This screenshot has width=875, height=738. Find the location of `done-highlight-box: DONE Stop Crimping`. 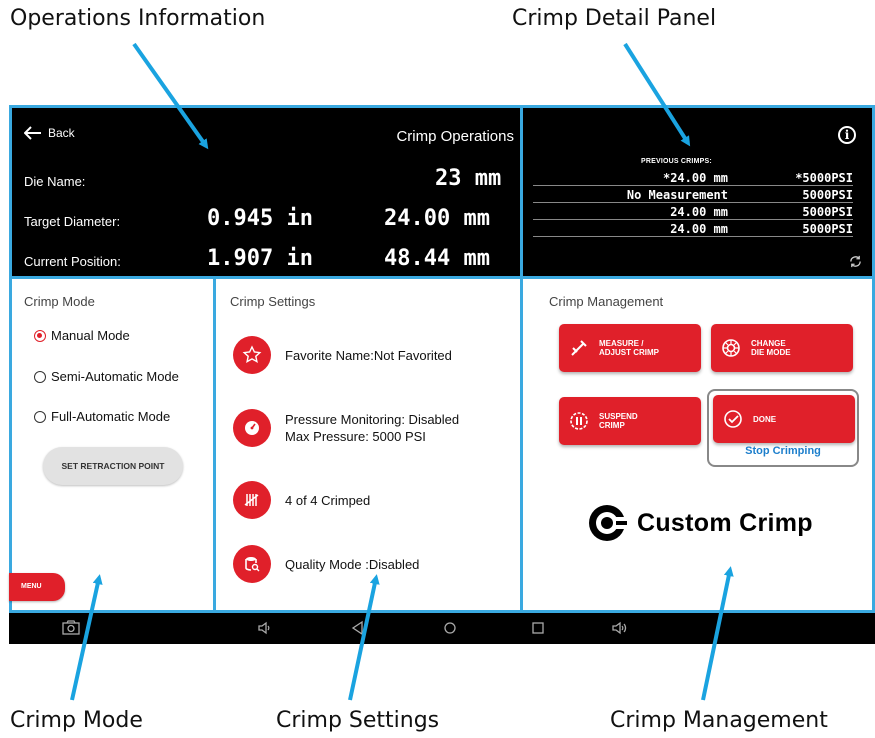

done-highlight-box: DONE Stop Crimping is located at coordinates (783, 428).